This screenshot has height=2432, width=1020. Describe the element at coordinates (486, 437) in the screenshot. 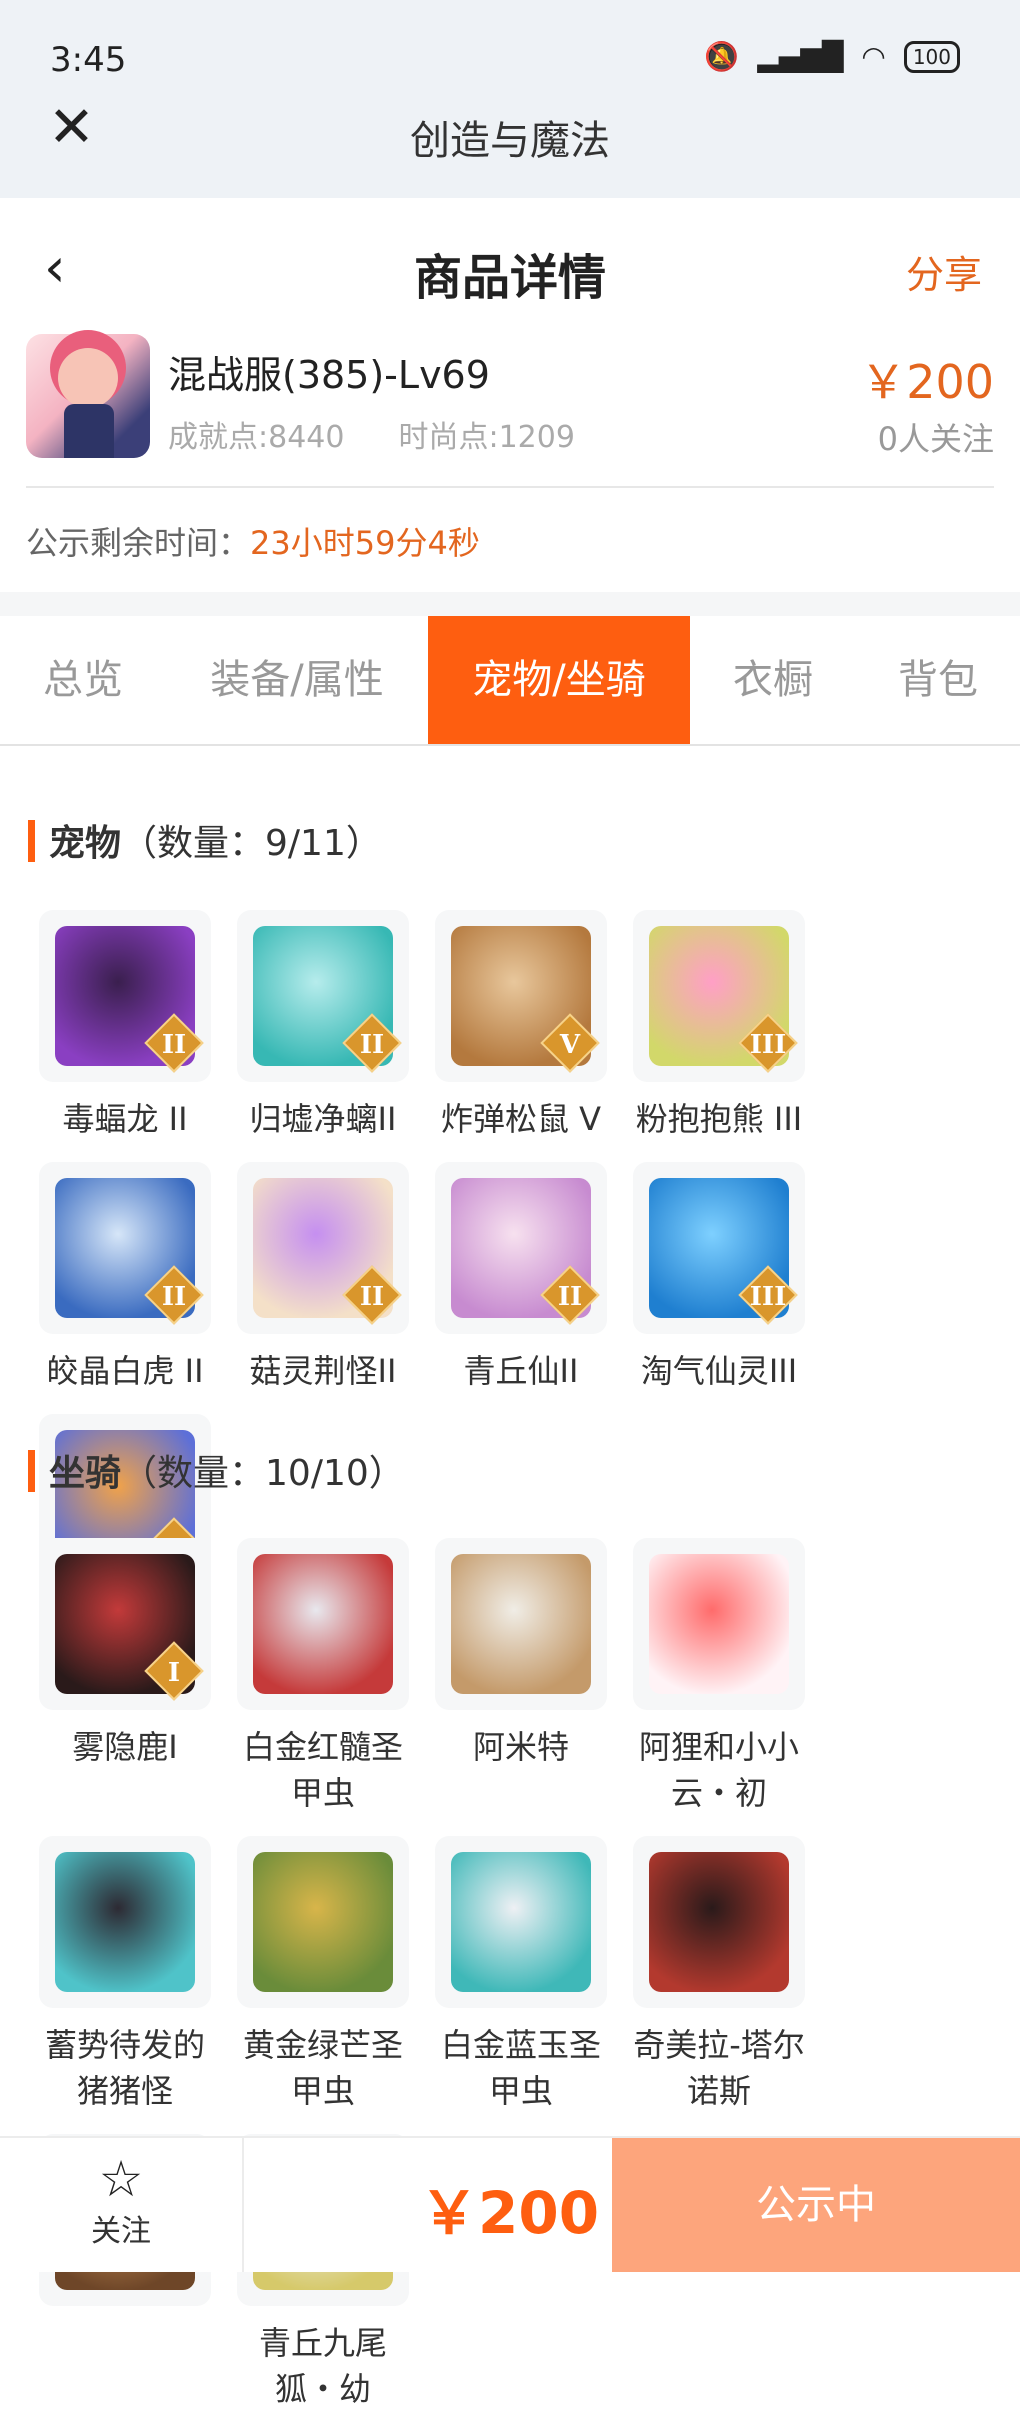

I see `fashion-points: 时尚点:1209` at that location.